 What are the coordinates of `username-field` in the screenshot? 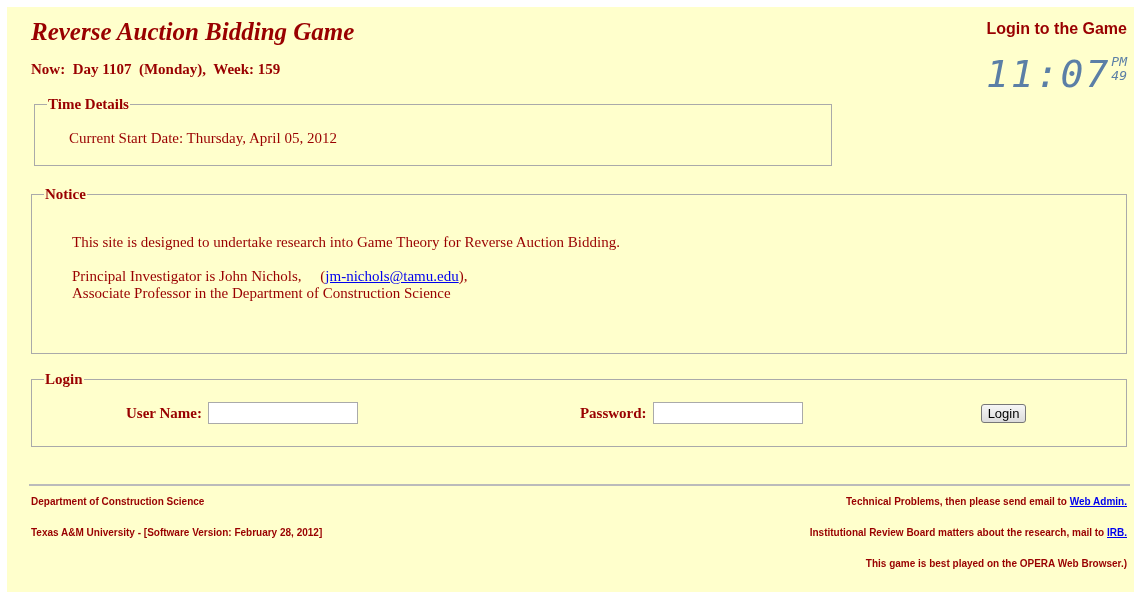 It's located at (282, 413).